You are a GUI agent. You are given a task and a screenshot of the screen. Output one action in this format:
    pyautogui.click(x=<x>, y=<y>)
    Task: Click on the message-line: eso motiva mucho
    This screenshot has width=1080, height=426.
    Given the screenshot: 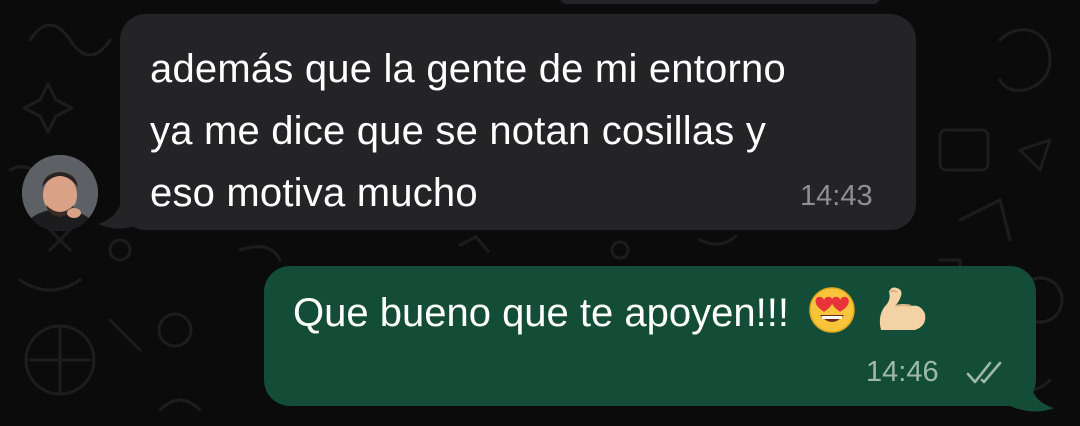 What is the action you would take?
    pyautogui.click(x=314, y=193)
    